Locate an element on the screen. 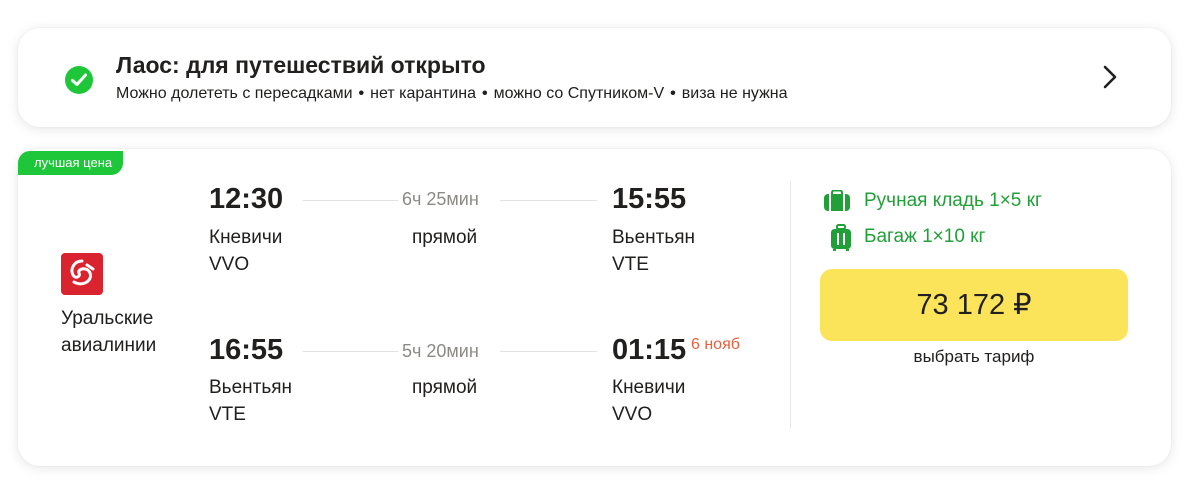 The width and height of the screenshot is (1200, 487). vertical-divider is located at coordinates (790, 305).